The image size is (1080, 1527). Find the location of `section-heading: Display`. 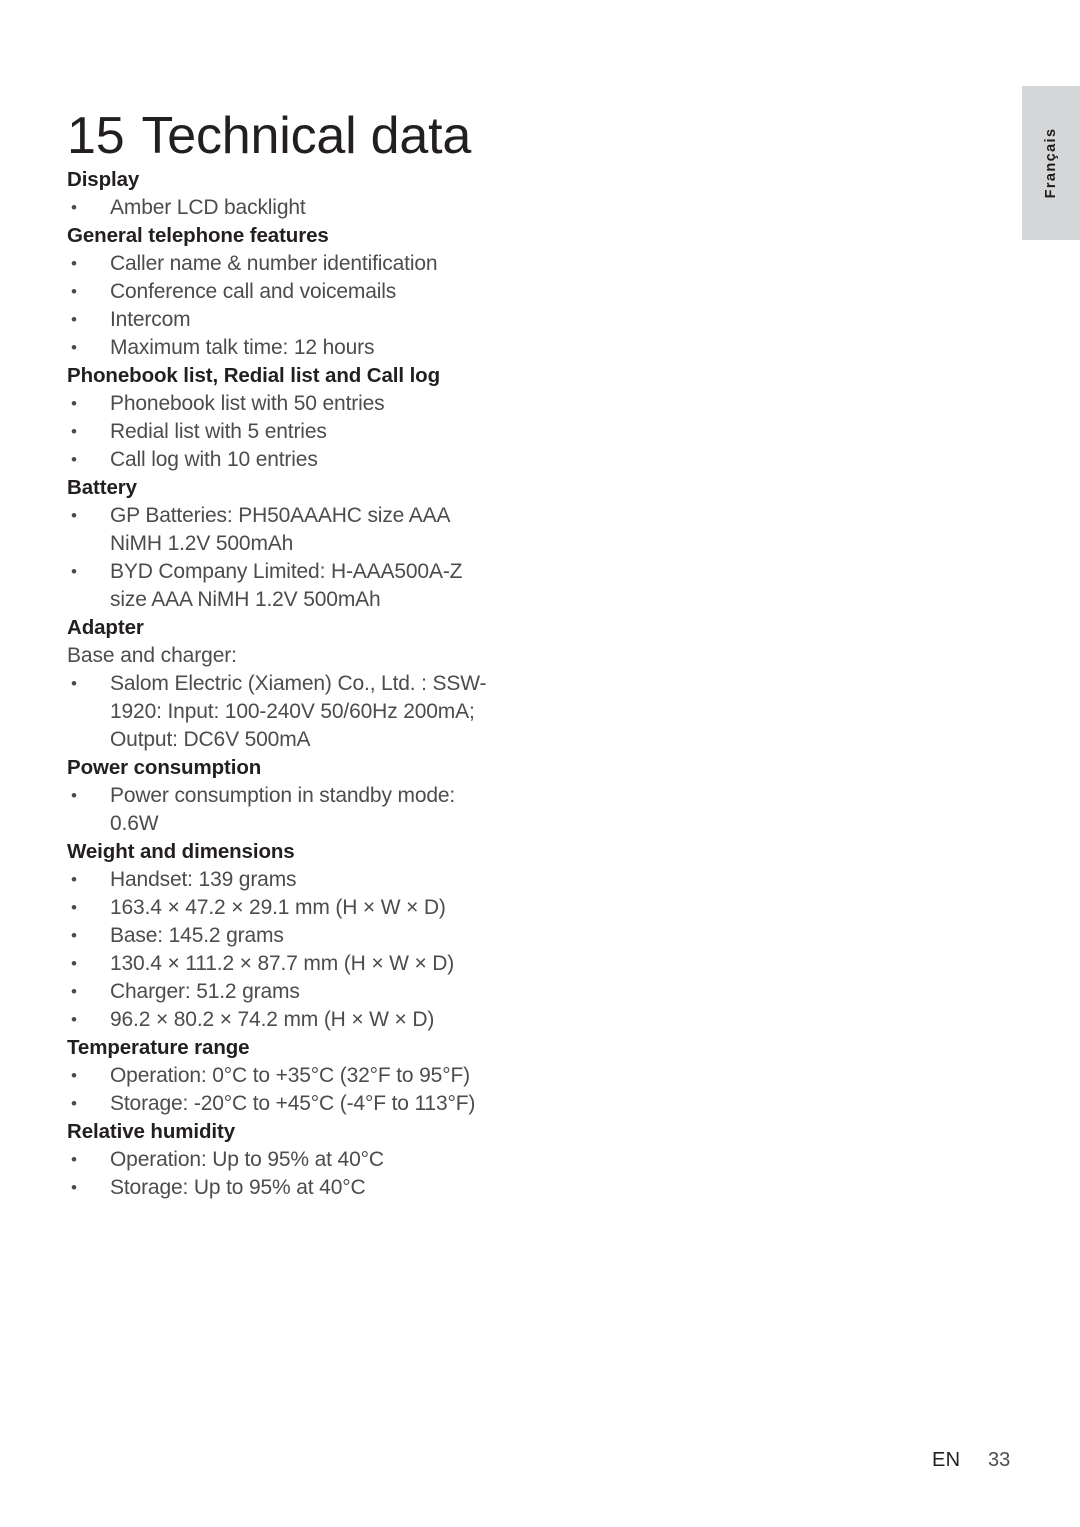

section-heading: Display is located at coordinates (103, 179).